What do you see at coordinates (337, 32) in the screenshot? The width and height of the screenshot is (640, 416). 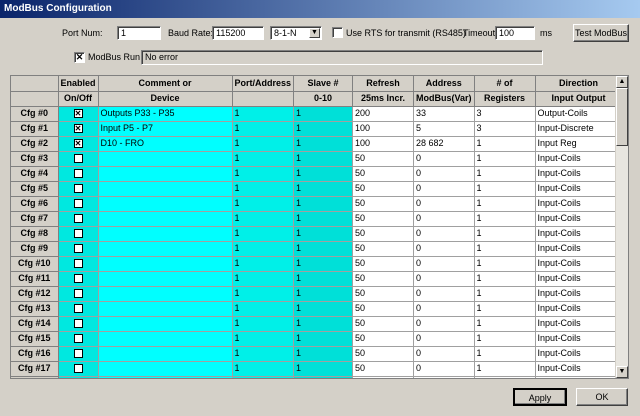 I see `rts-checkbox` at bounding box center [337, 32].